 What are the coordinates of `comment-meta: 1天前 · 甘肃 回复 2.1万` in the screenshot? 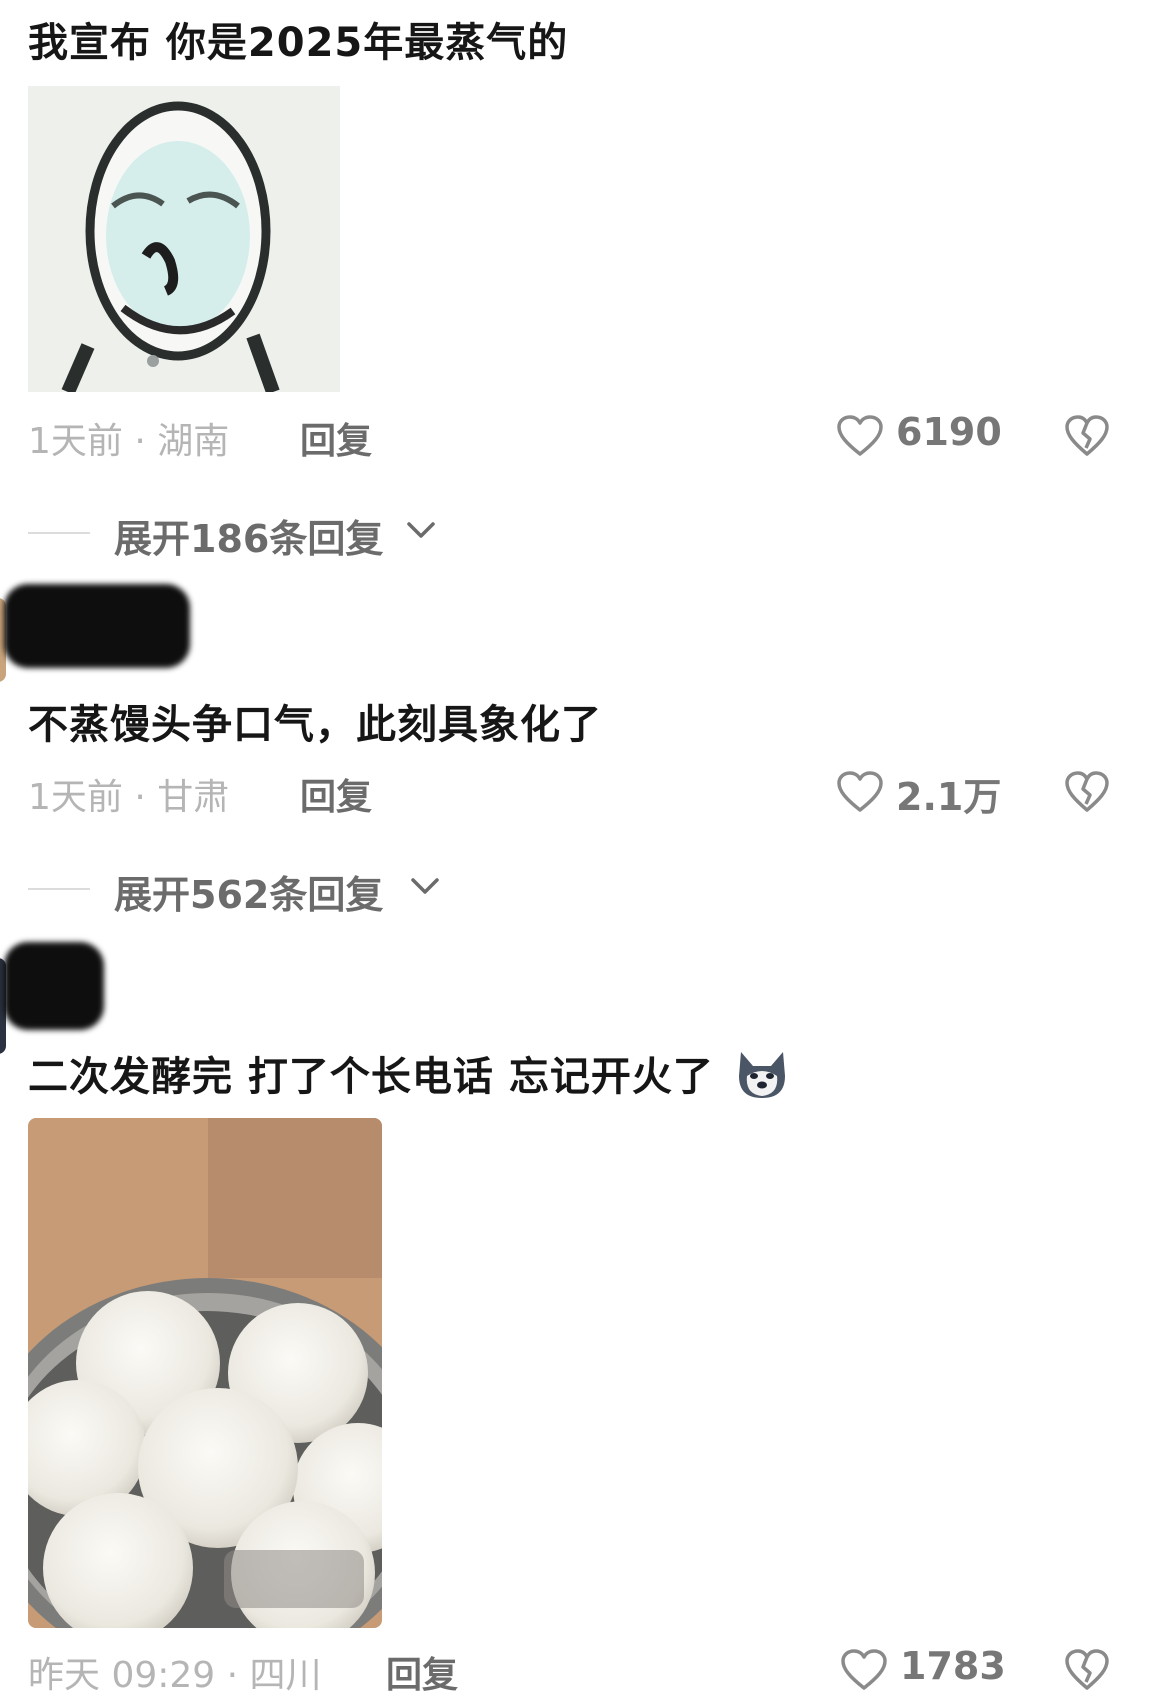 It's located at (595, 794).